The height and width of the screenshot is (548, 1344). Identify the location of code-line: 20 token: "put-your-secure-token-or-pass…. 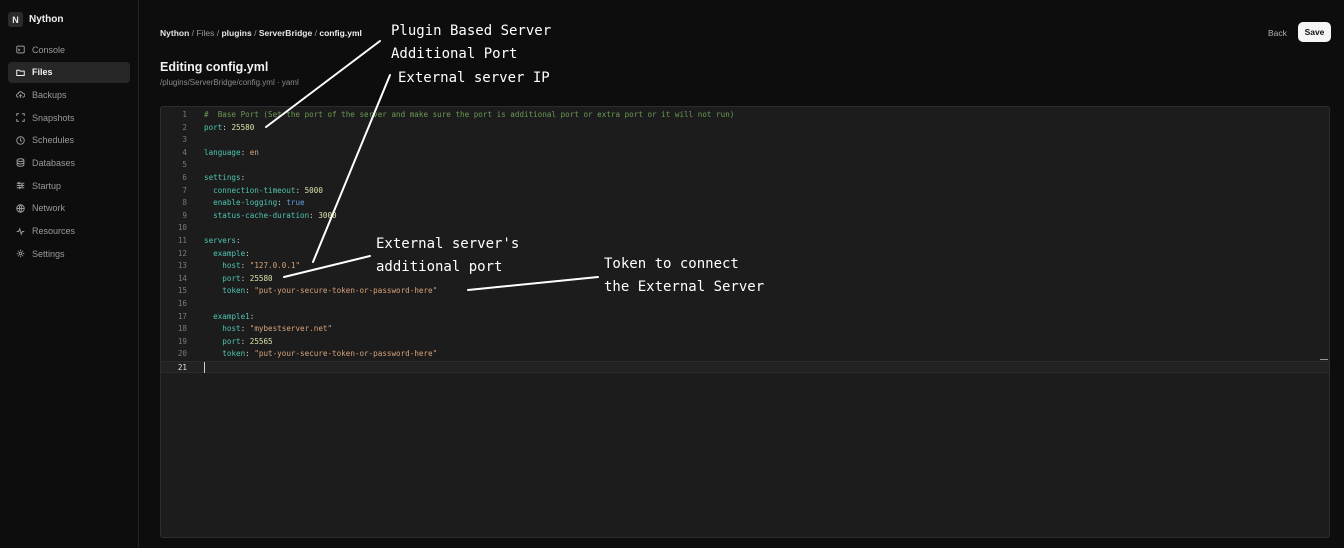
(745, 354).